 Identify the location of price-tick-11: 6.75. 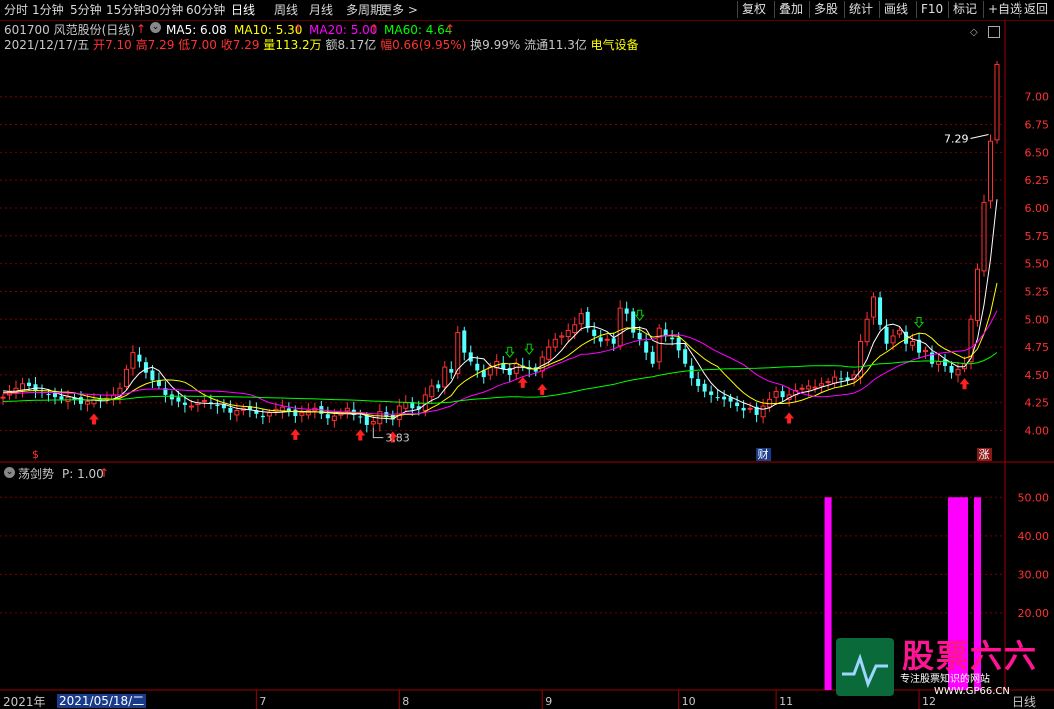
(1037, 125).